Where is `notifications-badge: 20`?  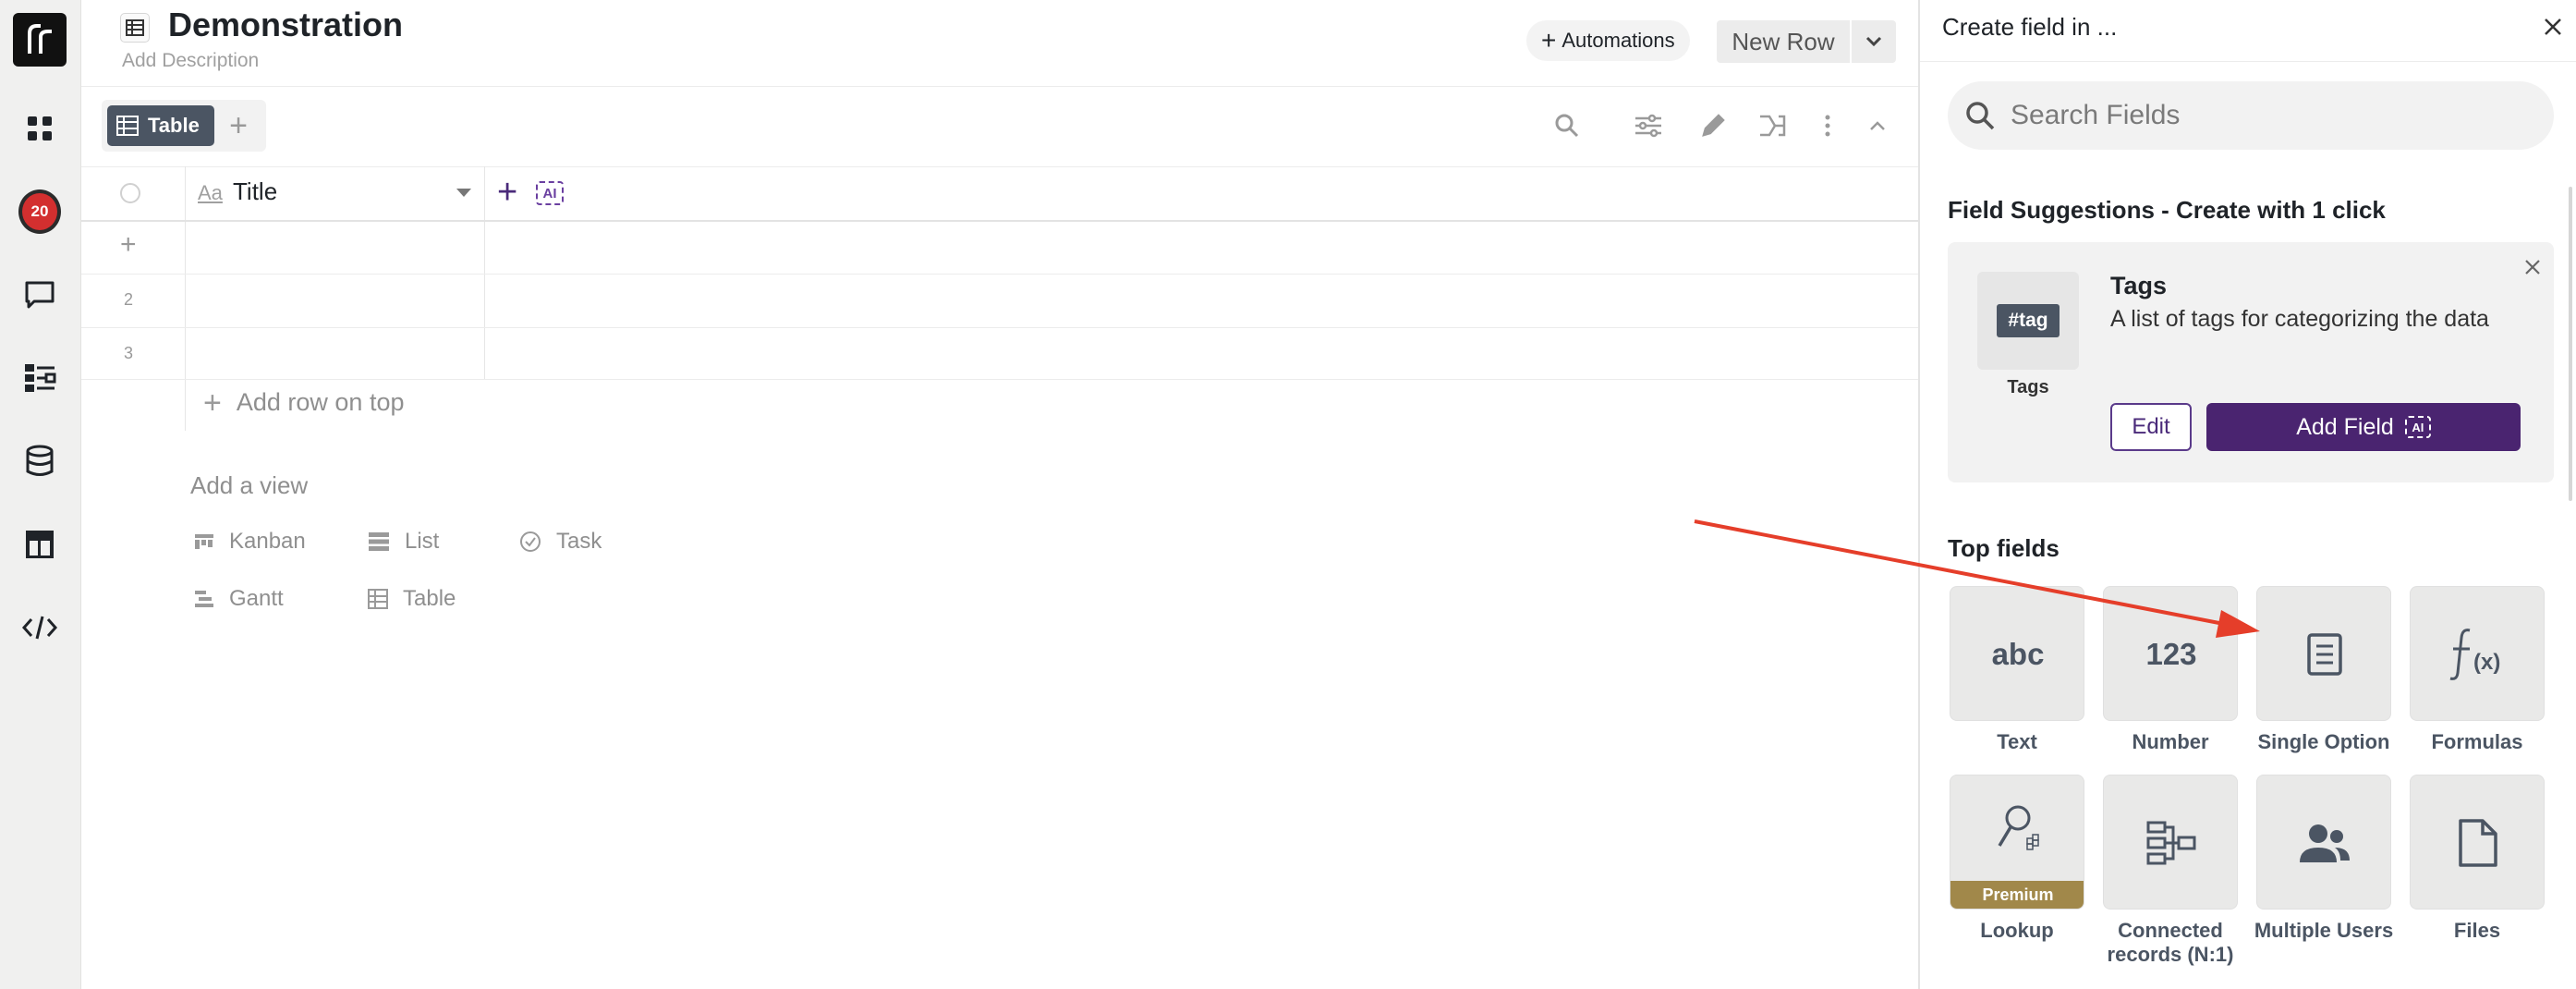 notifications-badge: 20 is located at coordinates (39, 211).